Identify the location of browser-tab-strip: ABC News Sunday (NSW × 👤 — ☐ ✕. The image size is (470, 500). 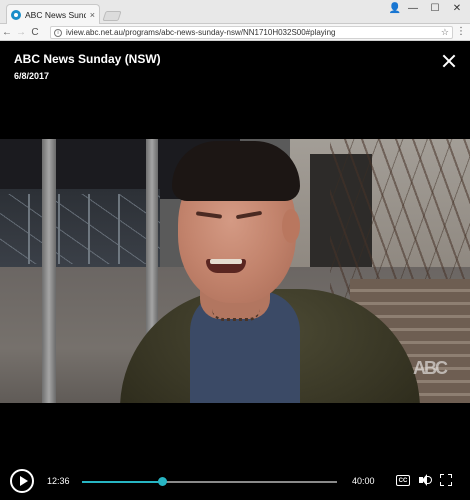
(235, 12).